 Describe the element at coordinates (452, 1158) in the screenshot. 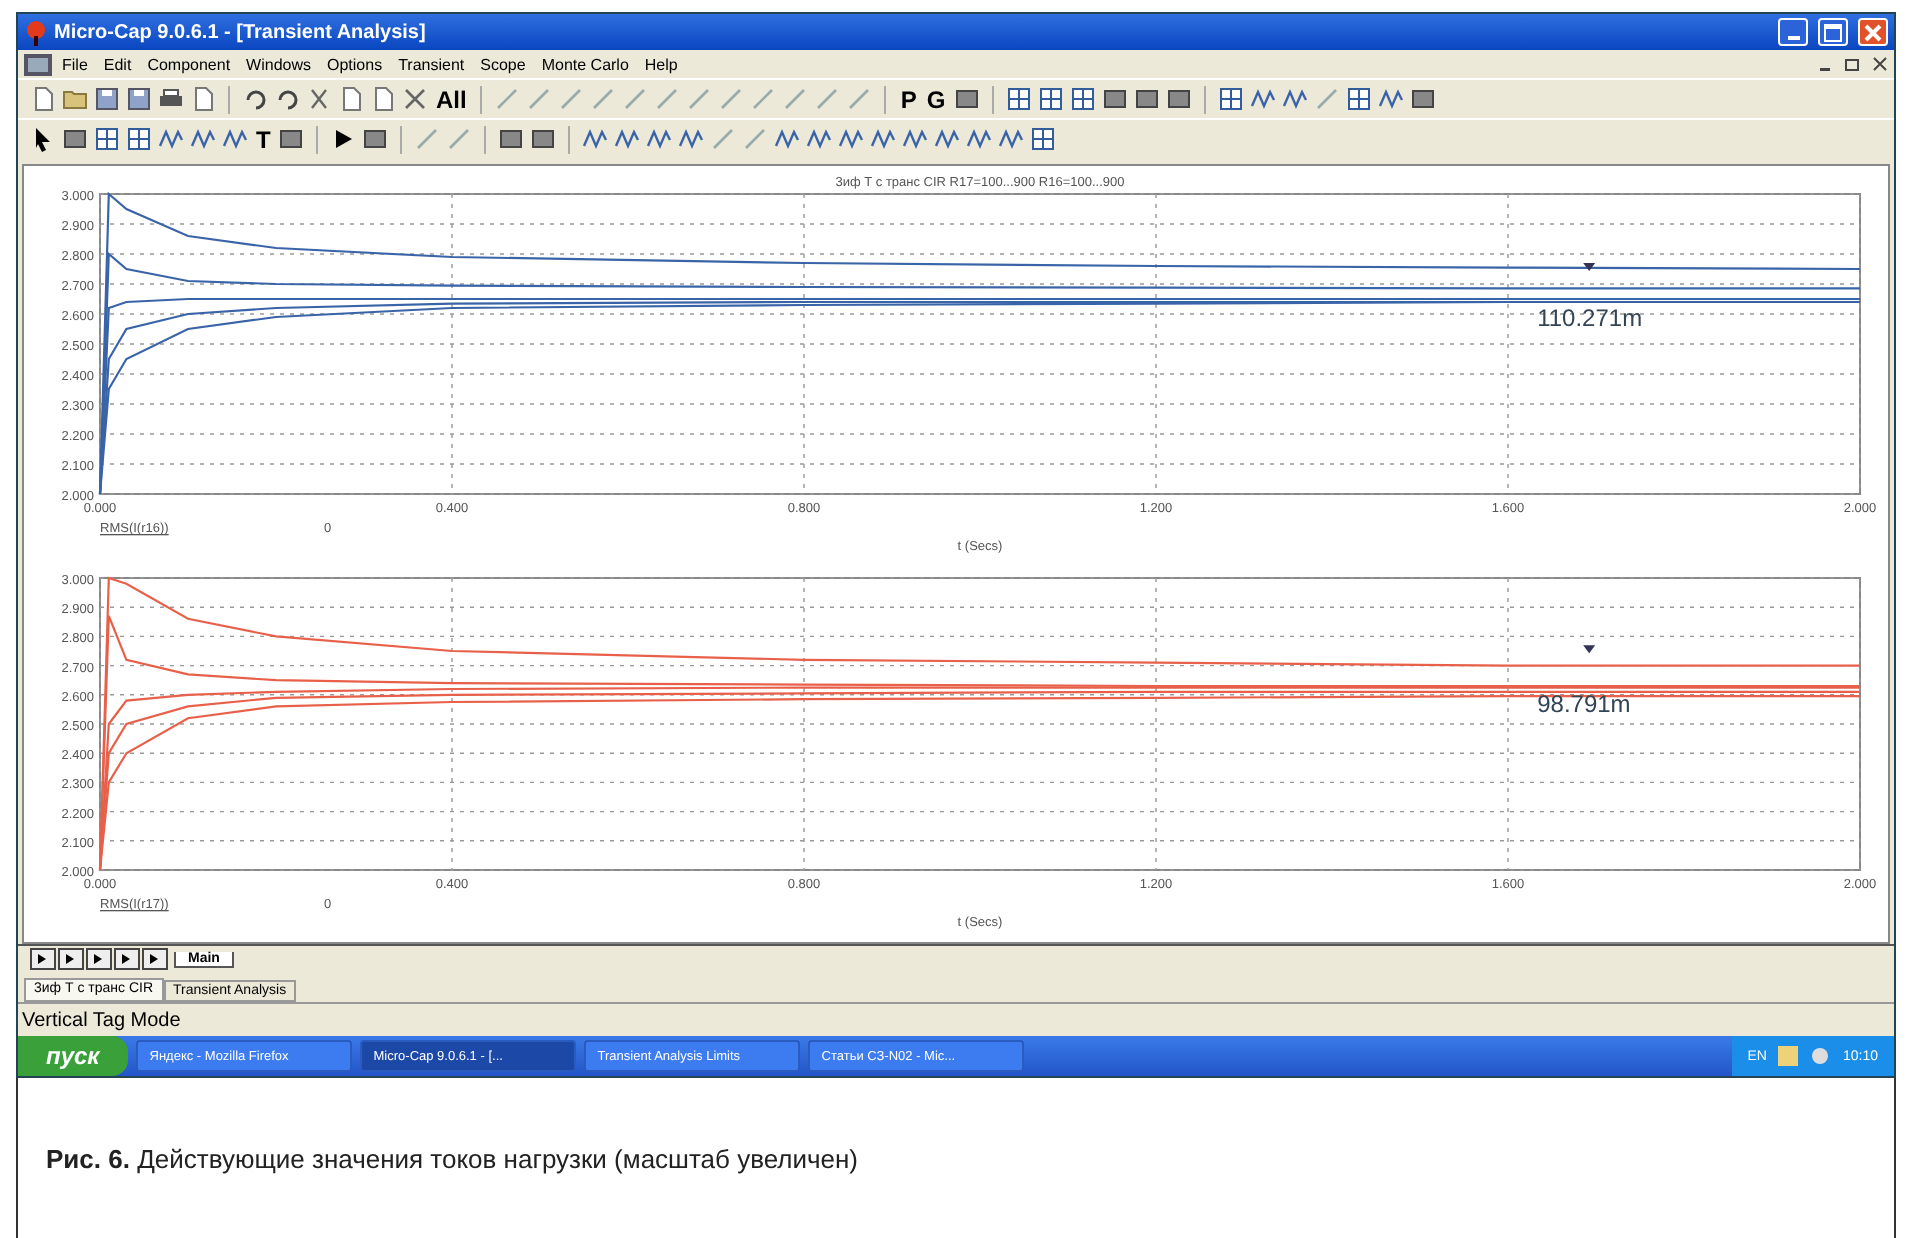

I see `figure-caption: Рис. 6. Действующие значения токов нагрузки (масштаб увеличен)` at that location.